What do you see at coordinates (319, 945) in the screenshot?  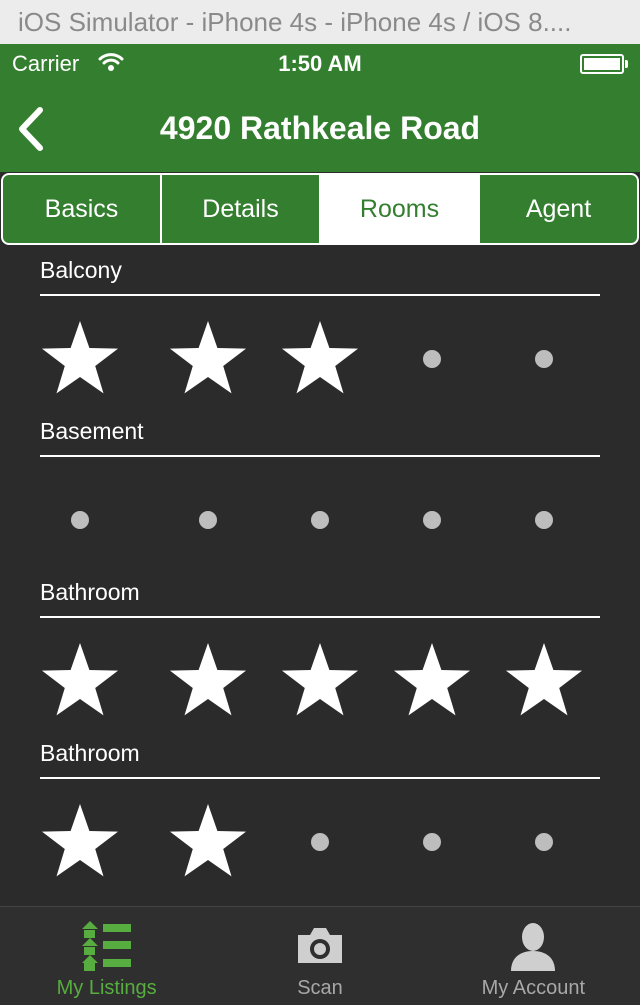 I see `camera-icon` at bounding box center [319, 945].